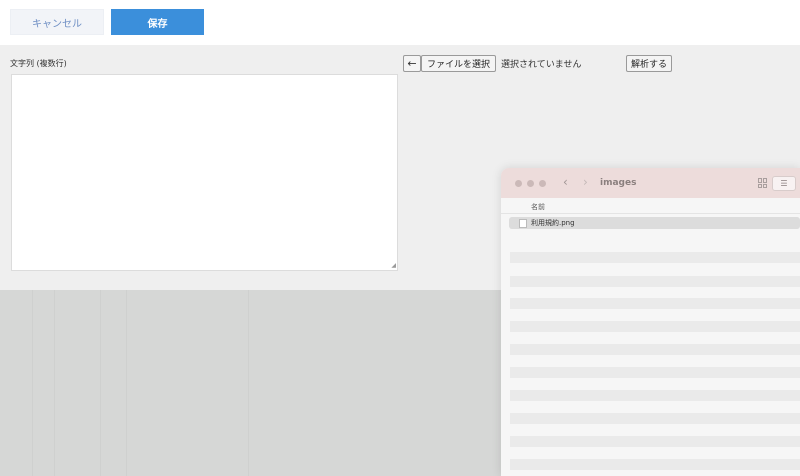 Image resolution: width=800 pixels, height=476 pixels. I want to click on file-icon, so click(523, 223).